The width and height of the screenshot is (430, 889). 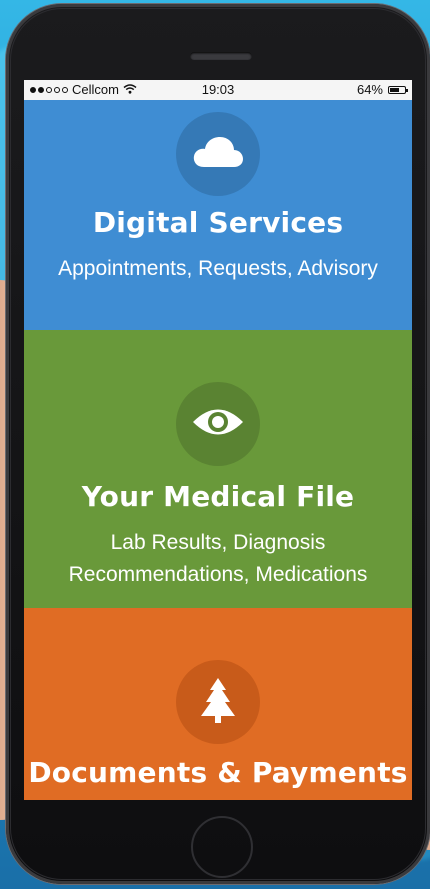 I want to click on documents-payments-title: Documents & Payments, so click(x=218, y=772).